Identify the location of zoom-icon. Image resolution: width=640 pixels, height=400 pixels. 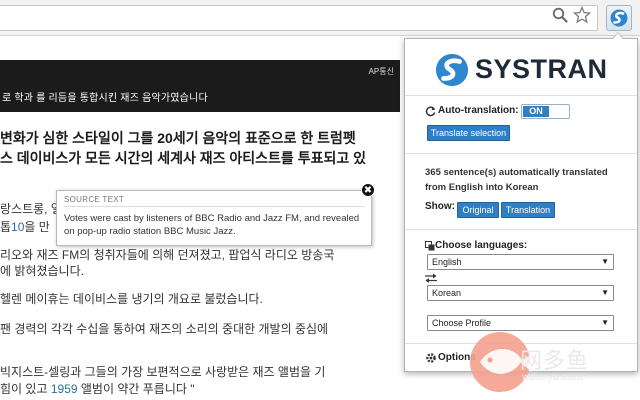
(560, 15).